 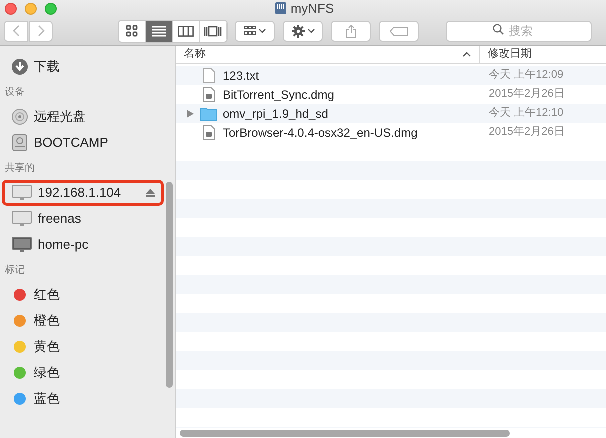 I want to click on sidebar-item: 绿色, so click(x=83, y=373).